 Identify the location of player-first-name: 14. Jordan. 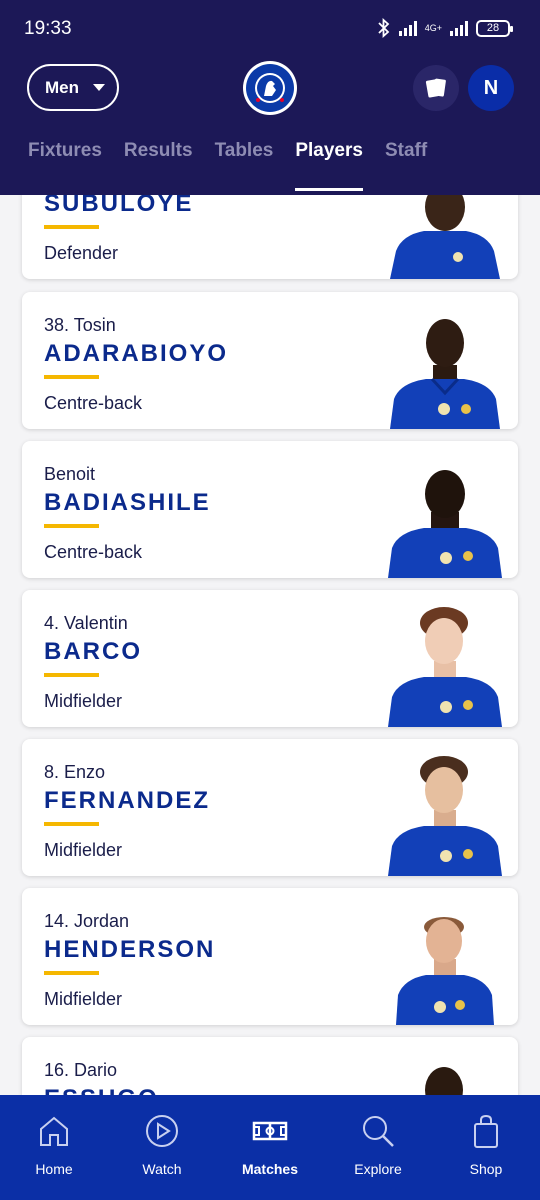
(87, 921).